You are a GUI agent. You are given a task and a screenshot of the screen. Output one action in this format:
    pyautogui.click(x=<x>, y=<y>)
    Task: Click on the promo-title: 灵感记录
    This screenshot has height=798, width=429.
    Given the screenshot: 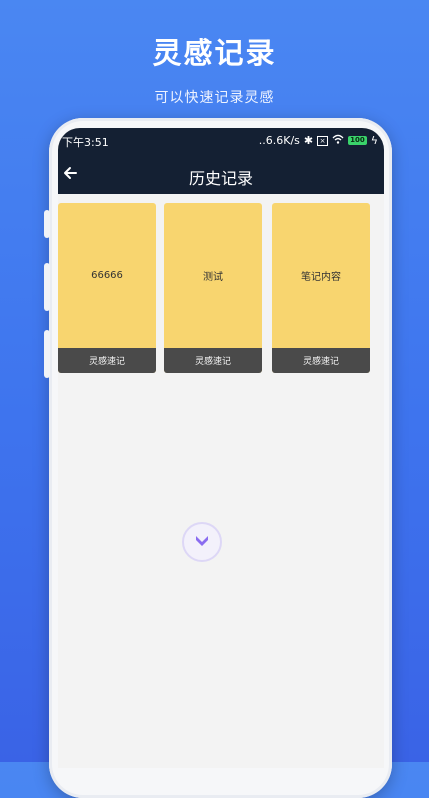 What is the action you would take?
    pyautogui.click(x=214, y=53)
    